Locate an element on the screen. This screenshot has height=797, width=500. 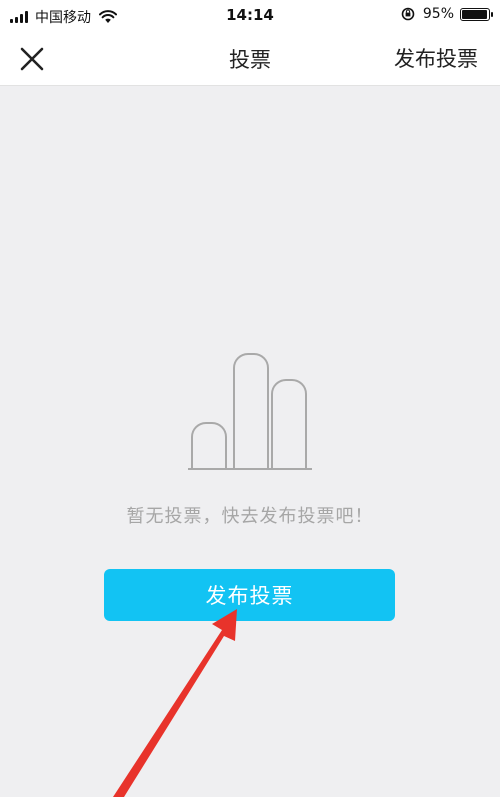
close-icon is located at coordinates (32, 59).